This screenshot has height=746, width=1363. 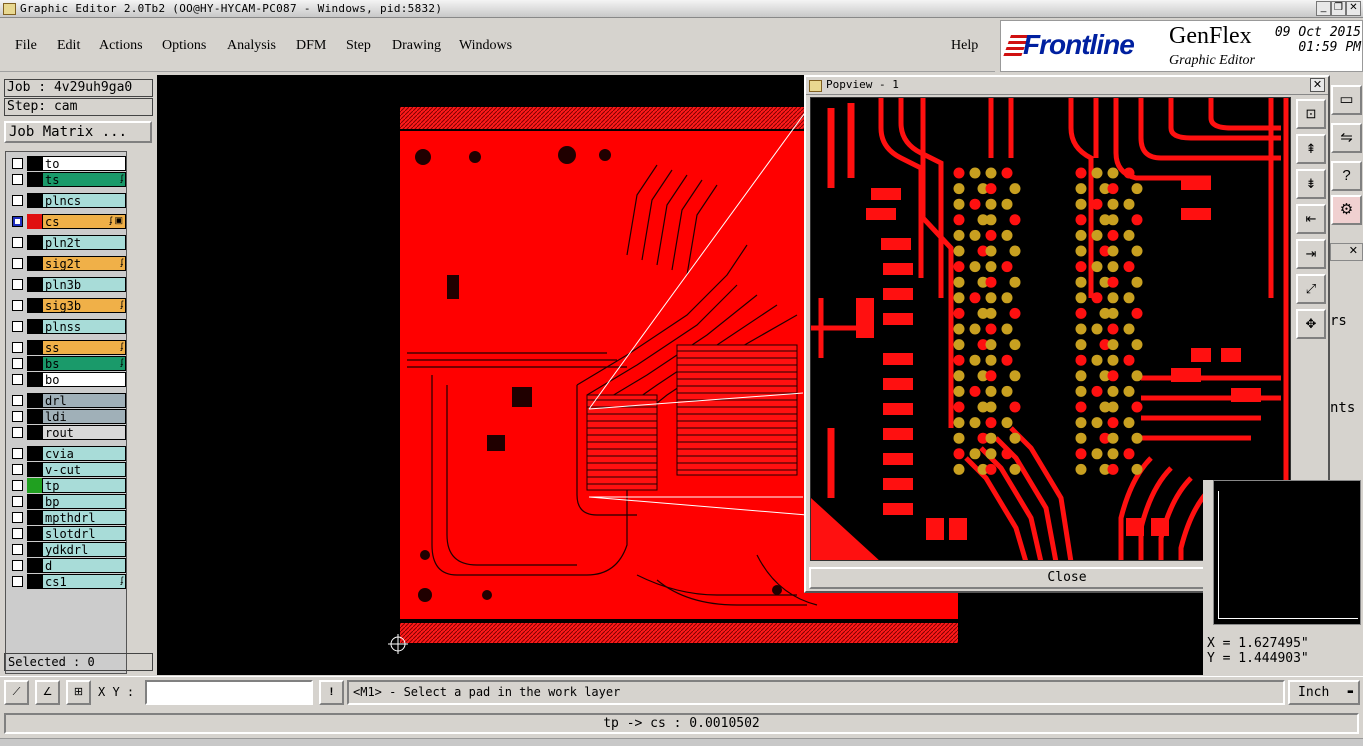 I want to click on menu-drawing: Drawing, so click(x=416, y=46).